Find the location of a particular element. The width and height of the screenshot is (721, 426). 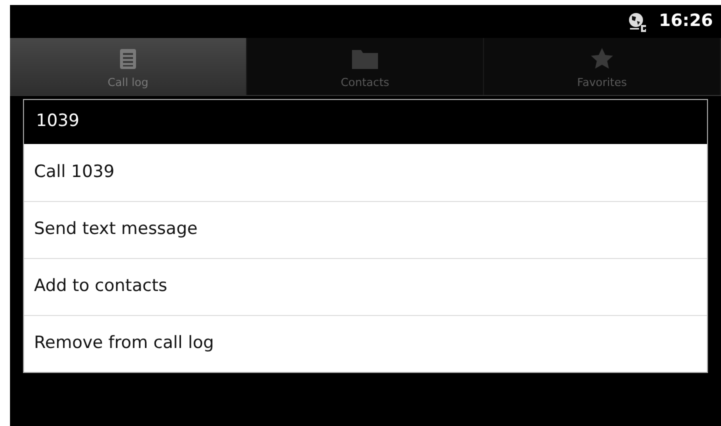

star-icon is located at coordinates (602, 58).